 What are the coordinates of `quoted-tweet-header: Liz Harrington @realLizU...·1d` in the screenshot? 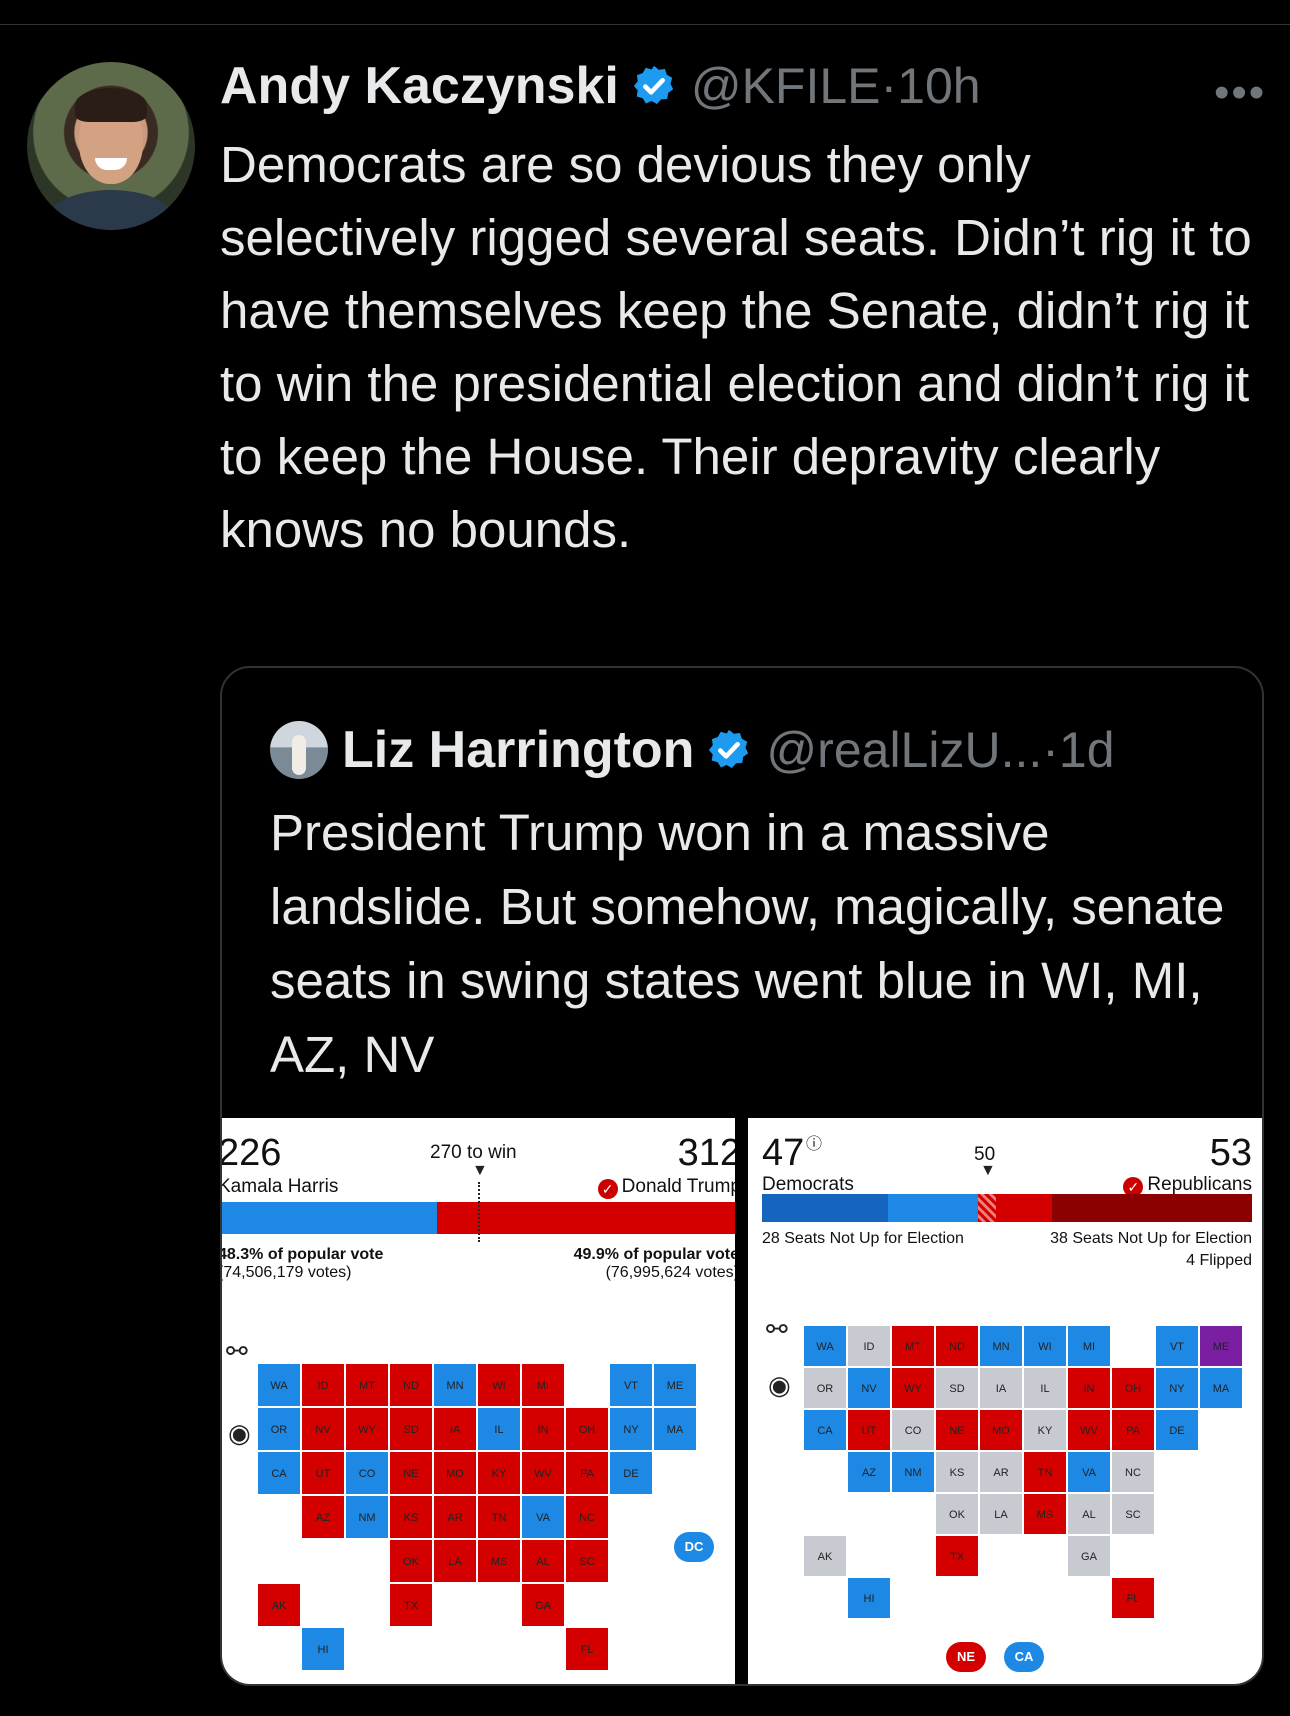 It's located at (728, 750).